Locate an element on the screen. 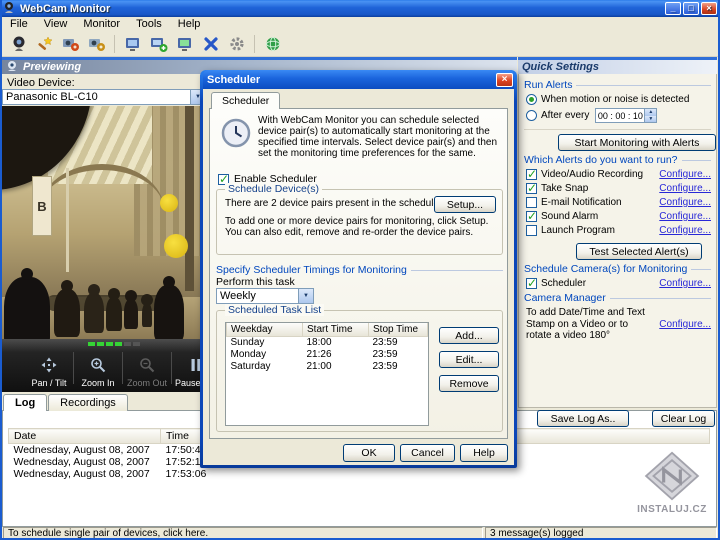 The height and width of the screenshot is (540, 720). task-col-start: Start Time is located at coordinates (335, 330).